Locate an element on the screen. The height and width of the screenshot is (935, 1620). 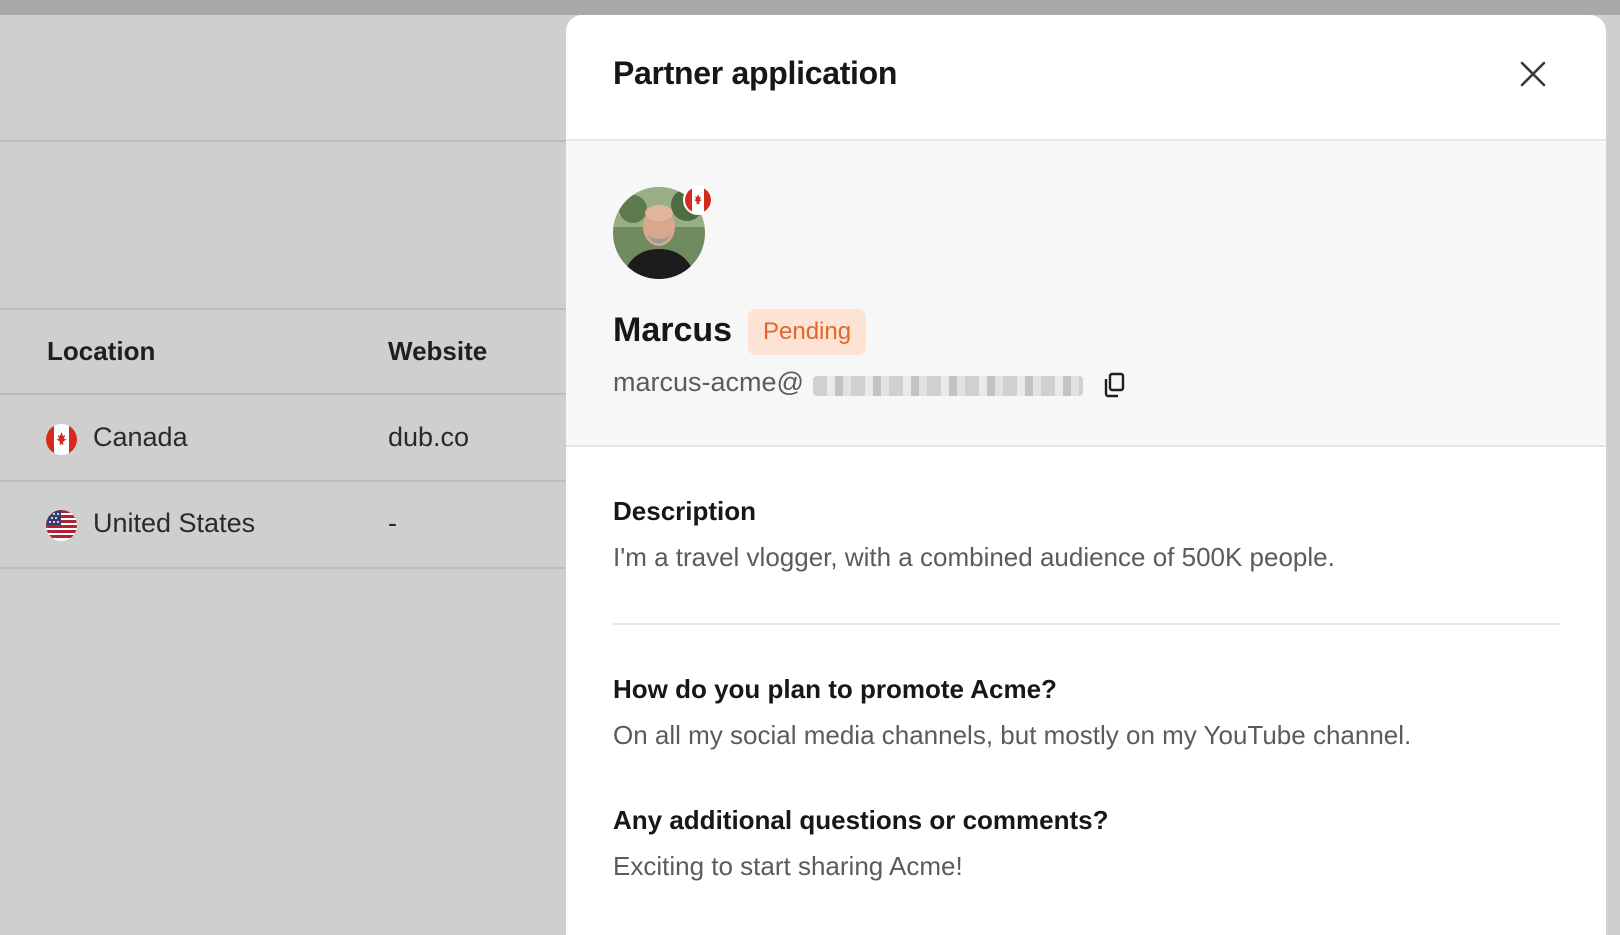
location-cell: Canada is located at coordinates (140, 437).